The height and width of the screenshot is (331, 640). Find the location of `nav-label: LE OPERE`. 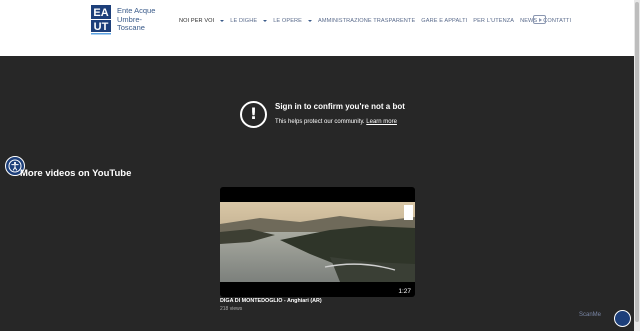

nav-label: LE OPERE is located at coordinates (287, 21).